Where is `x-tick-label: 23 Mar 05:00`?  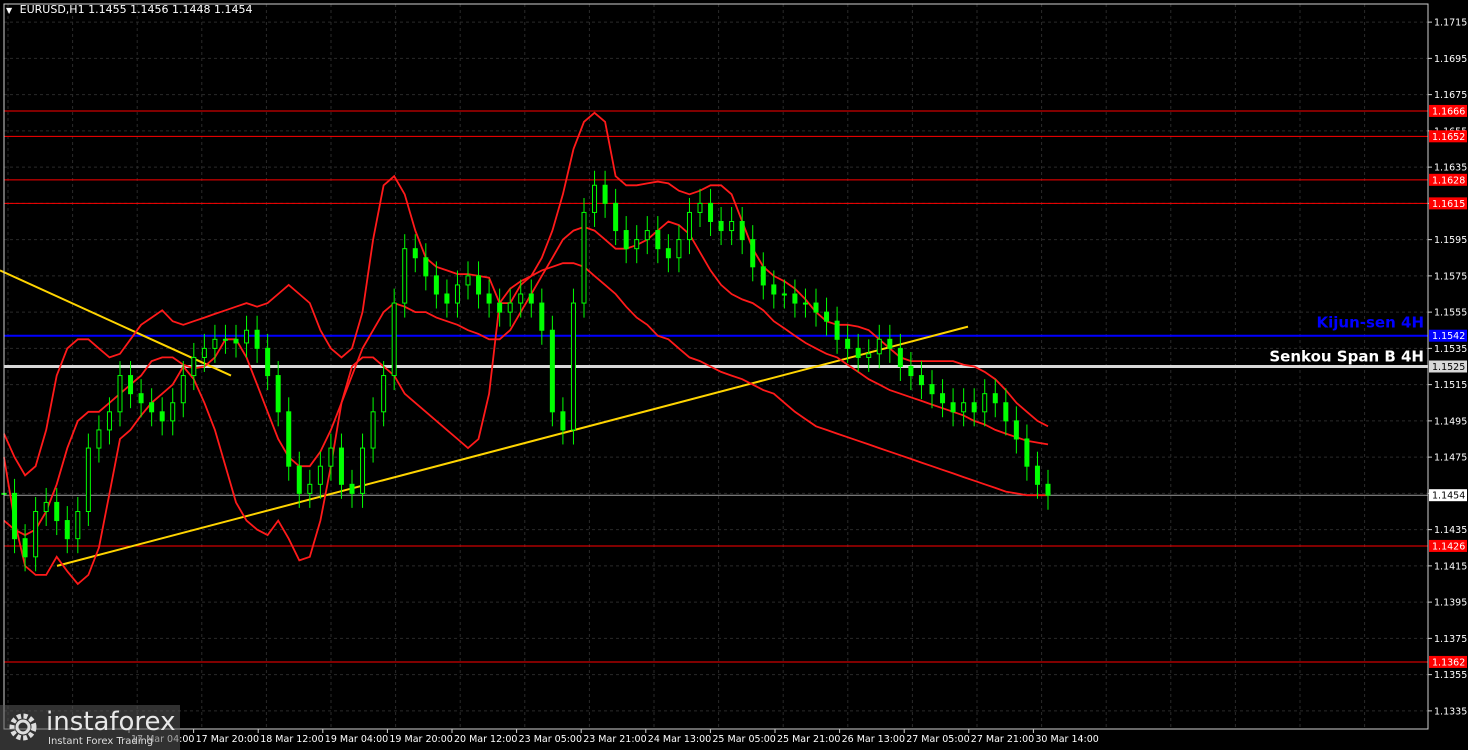
x-tick-label: 23 Mar 05:00 is located at coordinates (550, 739).